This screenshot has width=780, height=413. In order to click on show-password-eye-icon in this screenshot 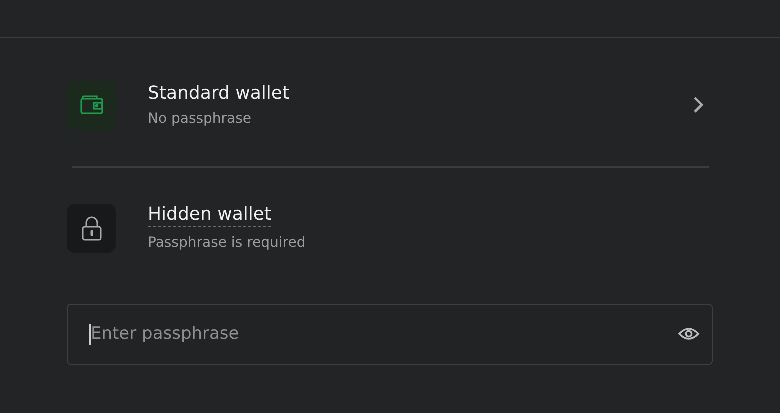, I will do `click(689, 333)`.